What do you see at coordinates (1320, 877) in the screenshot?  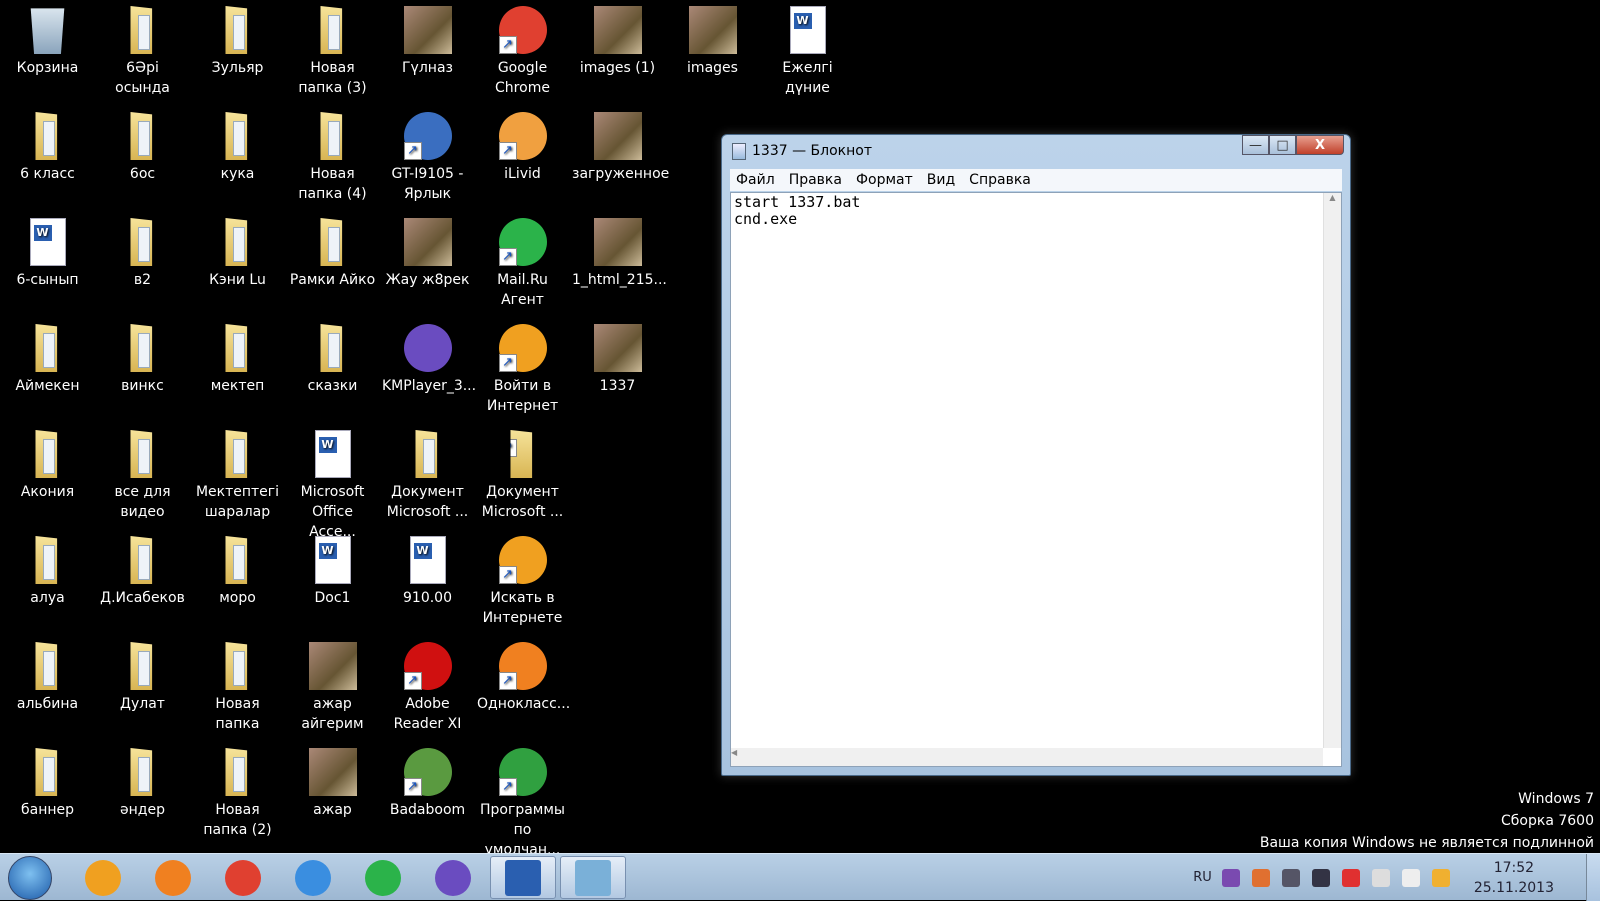 I see `network-icon` at bounding box center [1320, 877].